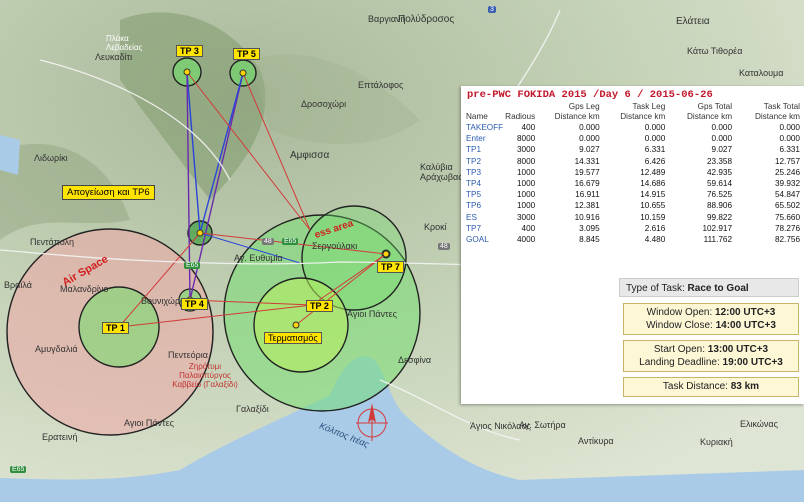 This screenshot has width=804, height=502. I want to click on place-label: Καταλουμα, so click(761, 73).